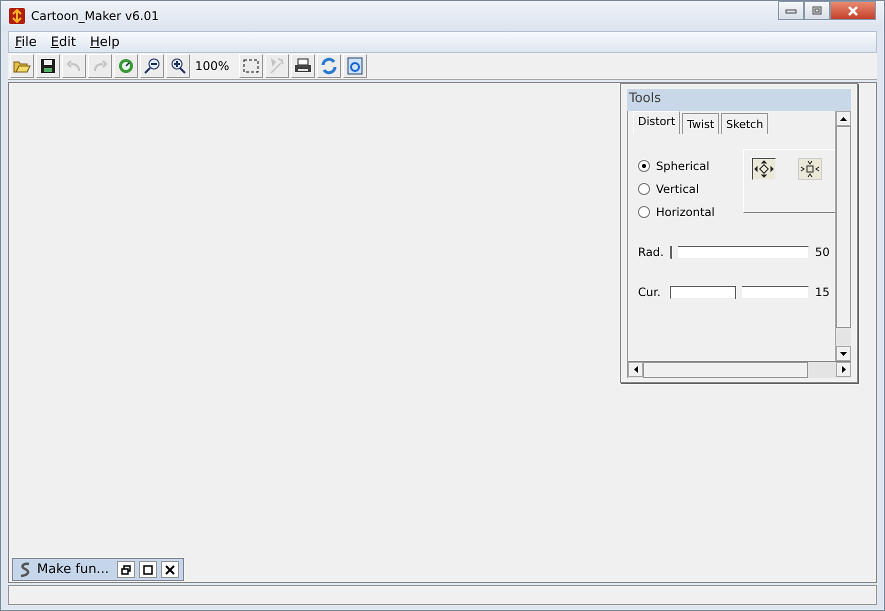  I want to click on contract-arrows-icon, so click(810, 169).